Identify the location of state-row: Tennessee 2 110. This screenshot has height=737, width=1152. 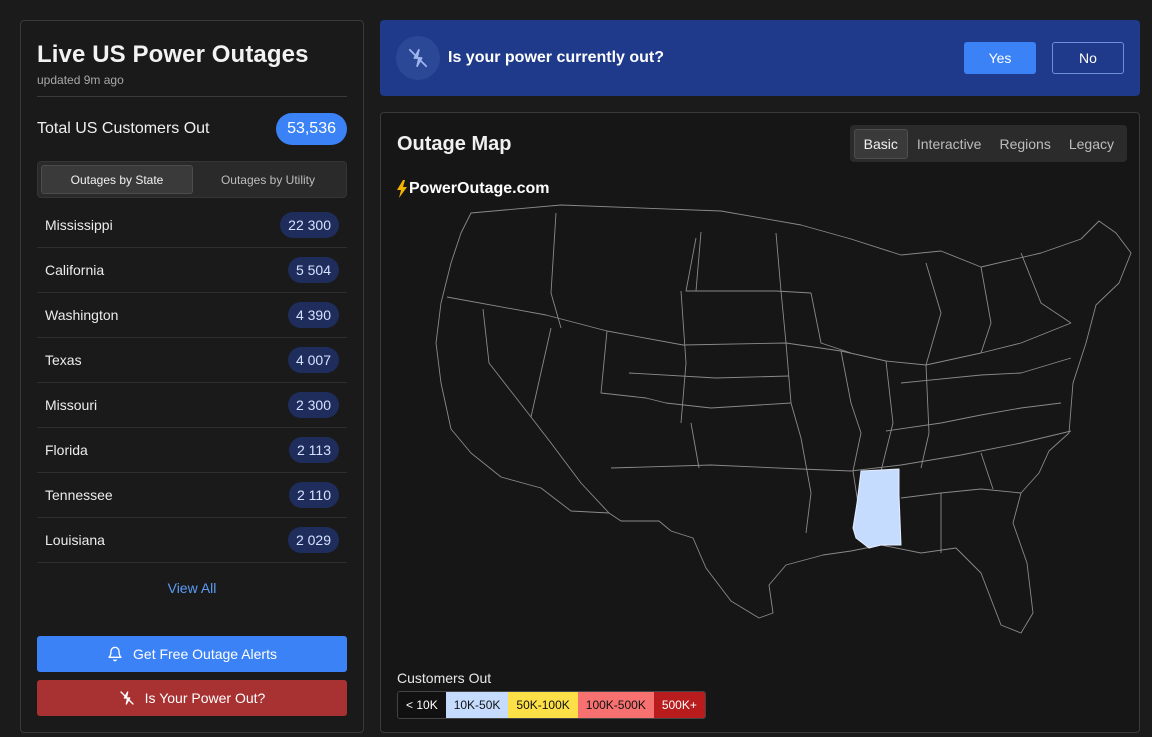
(192, 495).